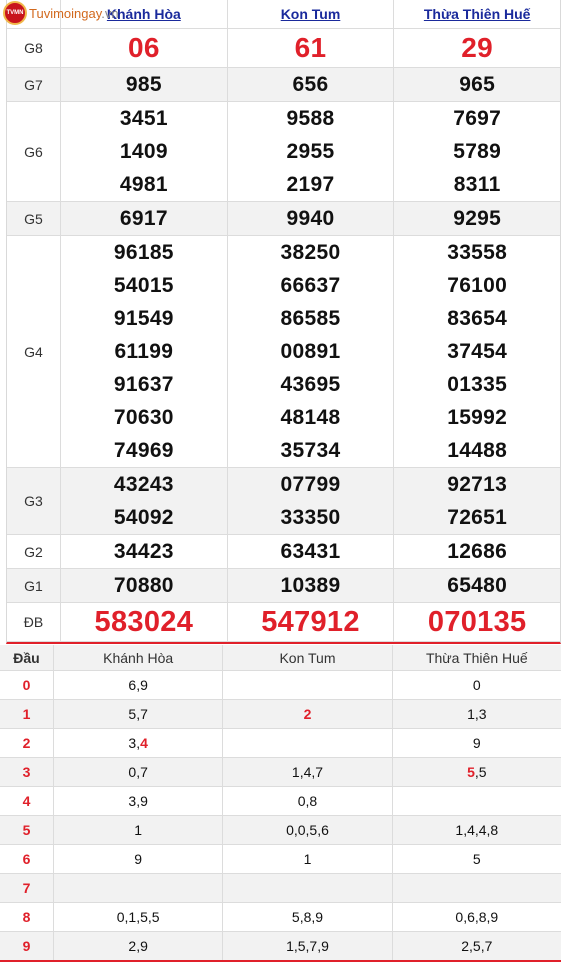 Image resolution: width=561 pixels, height=962 pixels. I want to click on prize-label: G1, so click(34, 585).